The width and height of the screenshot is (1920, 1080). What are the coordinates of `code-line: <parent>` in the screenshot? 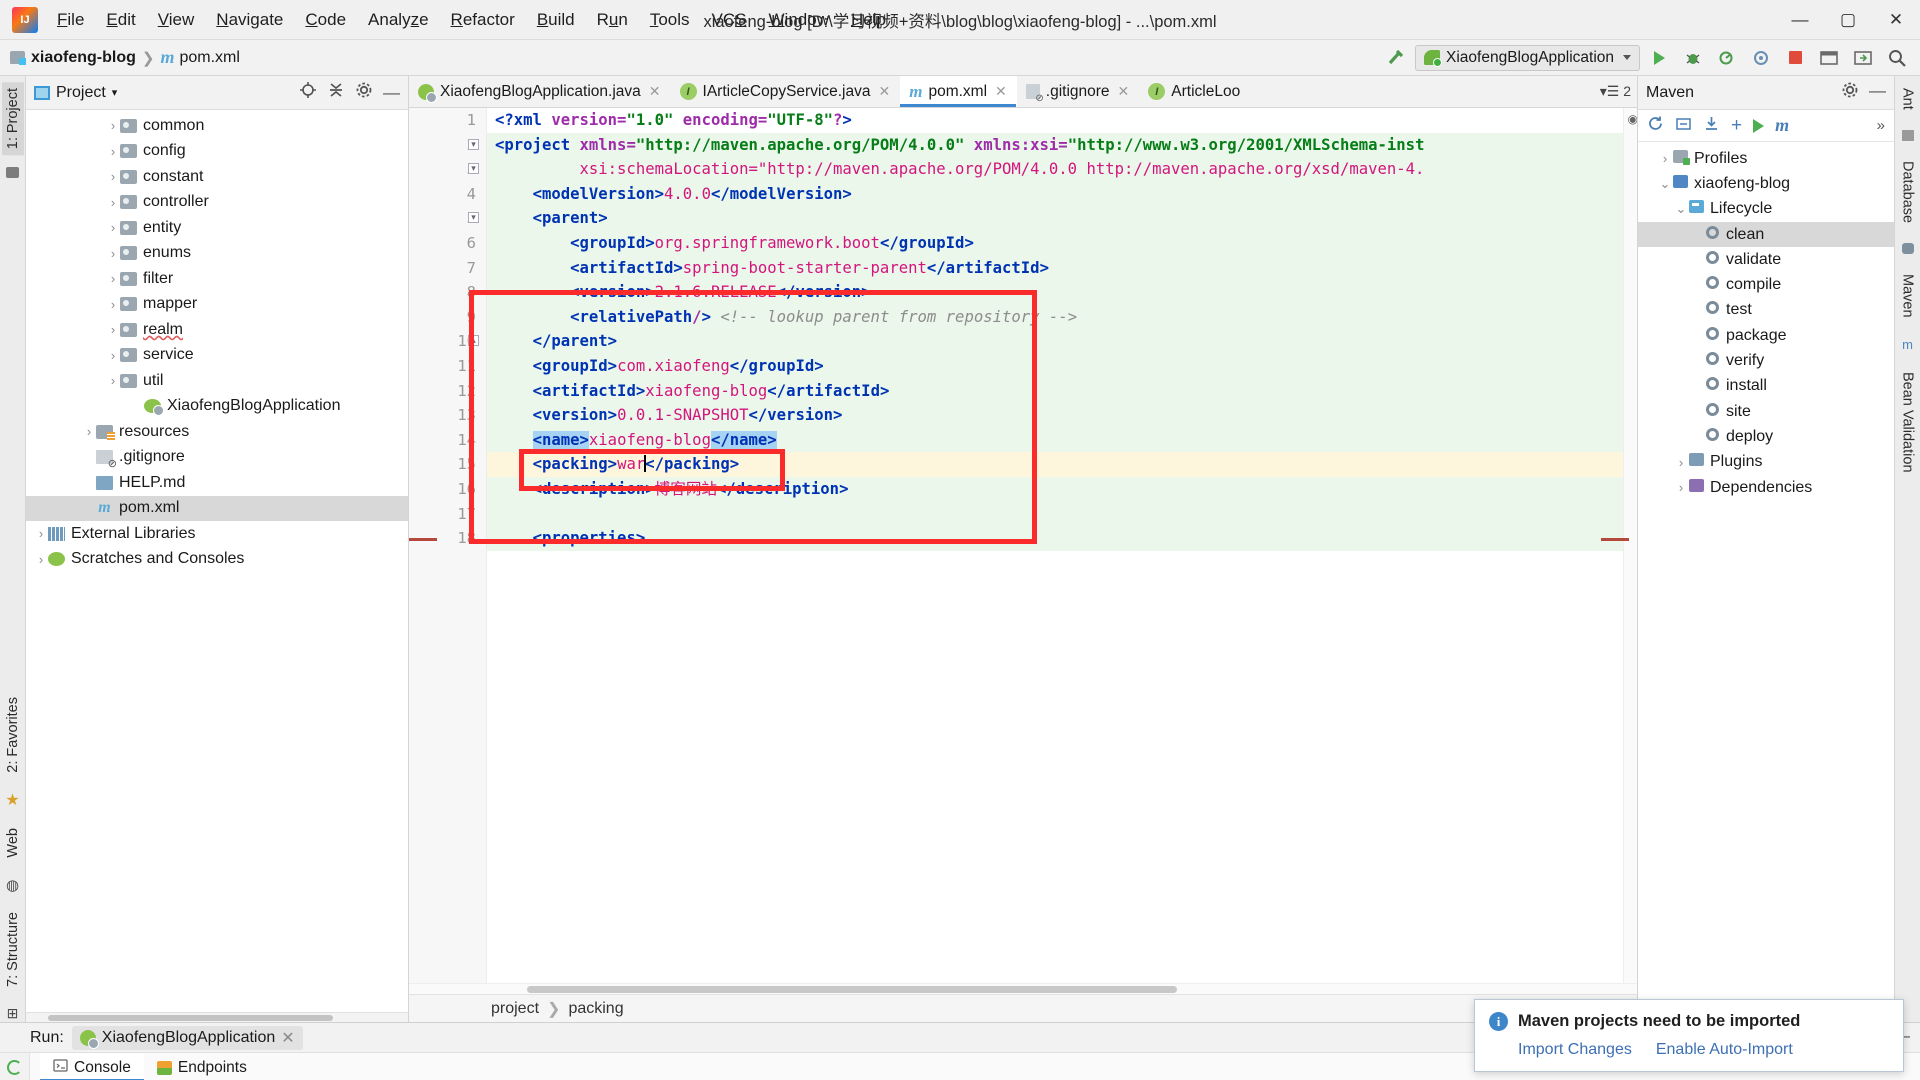 It's located at (1062, 218).